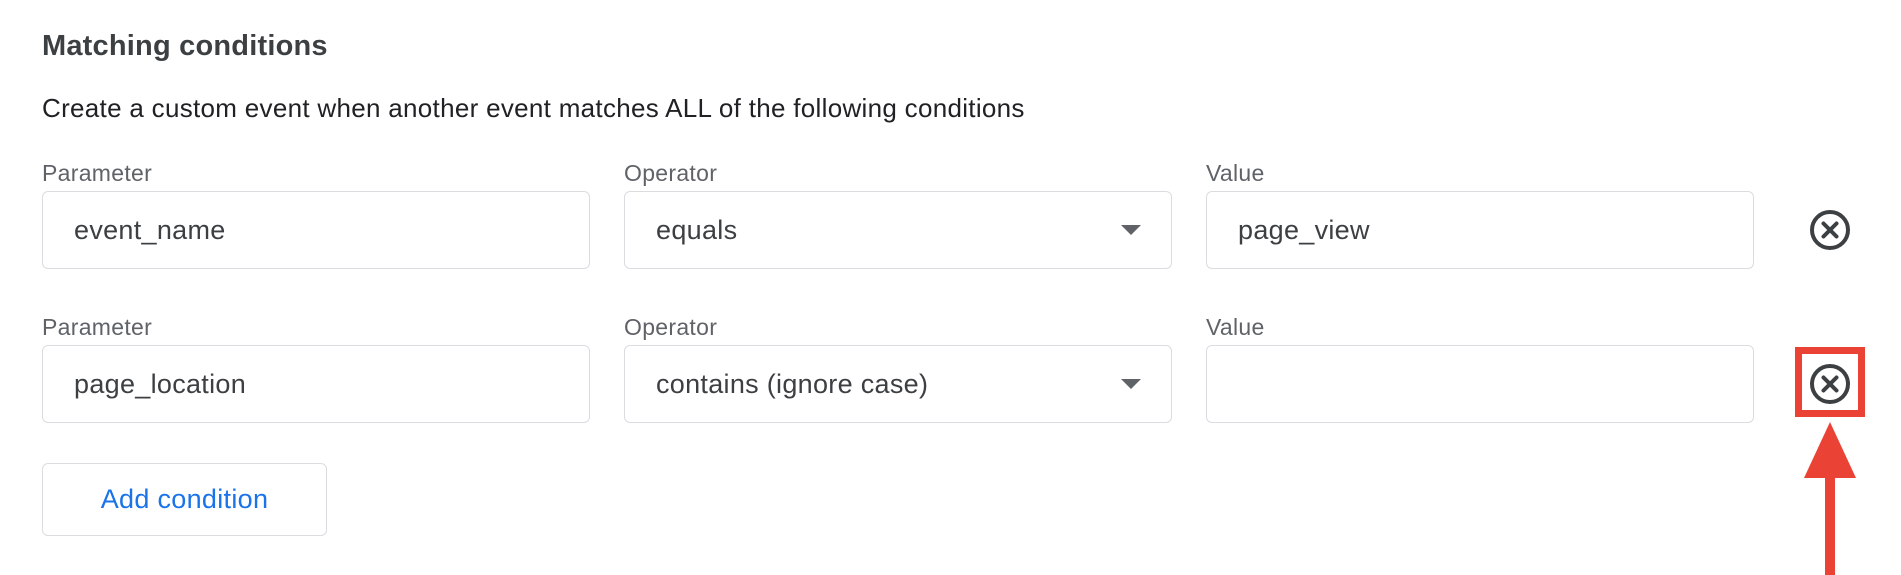 The height and width of the screenshot is (575, 1901). Describe the element at coordinates (184, 499) in the screenshot. I see `add-condition-button: Add condition` at that location.